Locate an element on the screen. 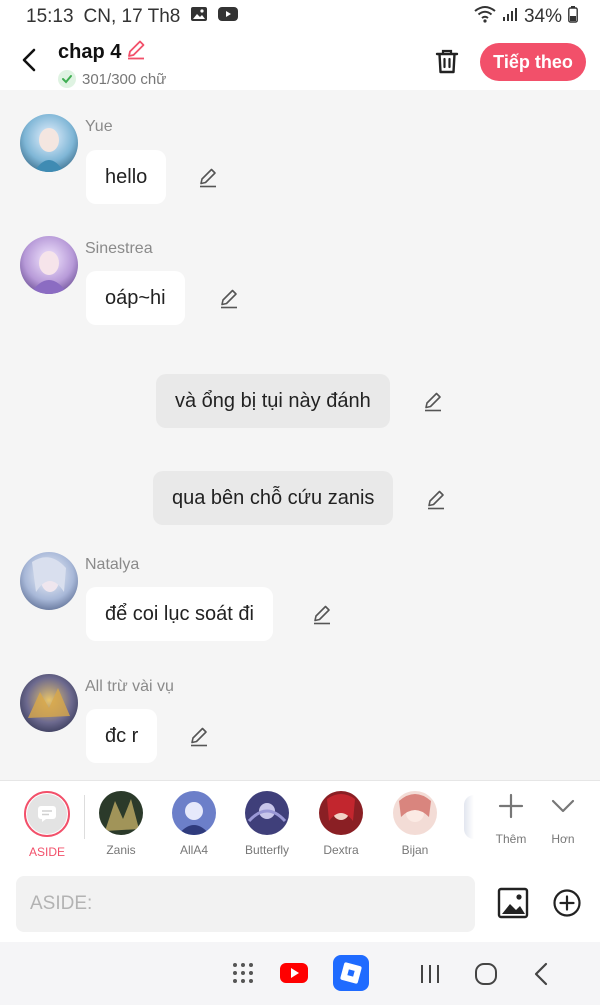  battery-icon is located at coordinates (573, 17).